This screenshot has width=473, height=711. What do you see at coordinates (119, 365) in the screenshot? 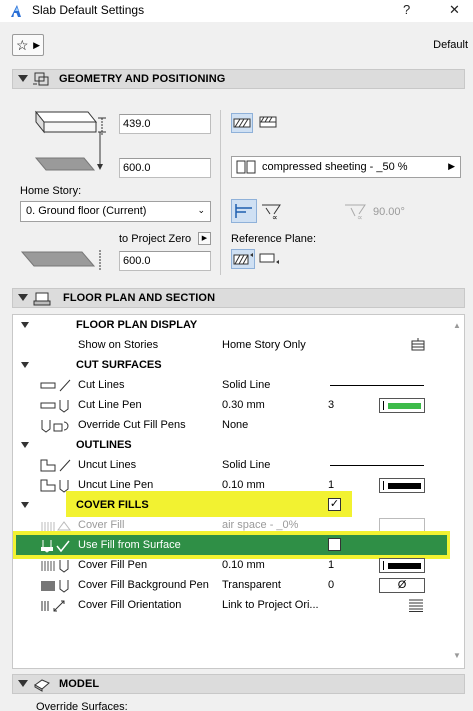
I see `group-label: CUT SURFACES` at bounding box center [119, 365].